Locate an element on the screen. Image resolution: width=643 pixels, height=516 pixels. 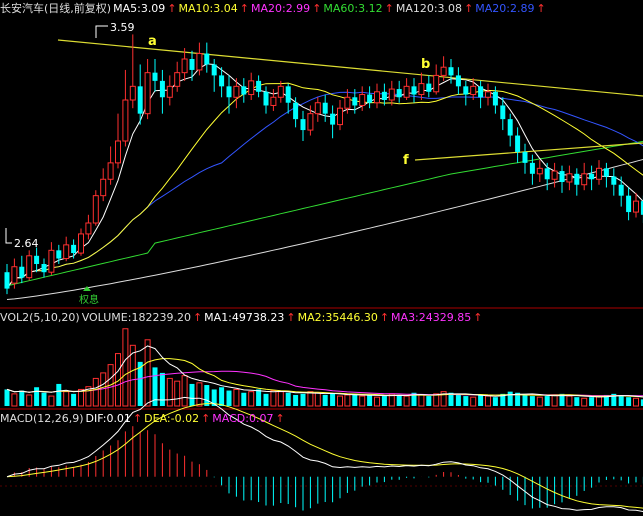
price-legend-item-2: MA10:3.04 is located at coordinates (208, 8).